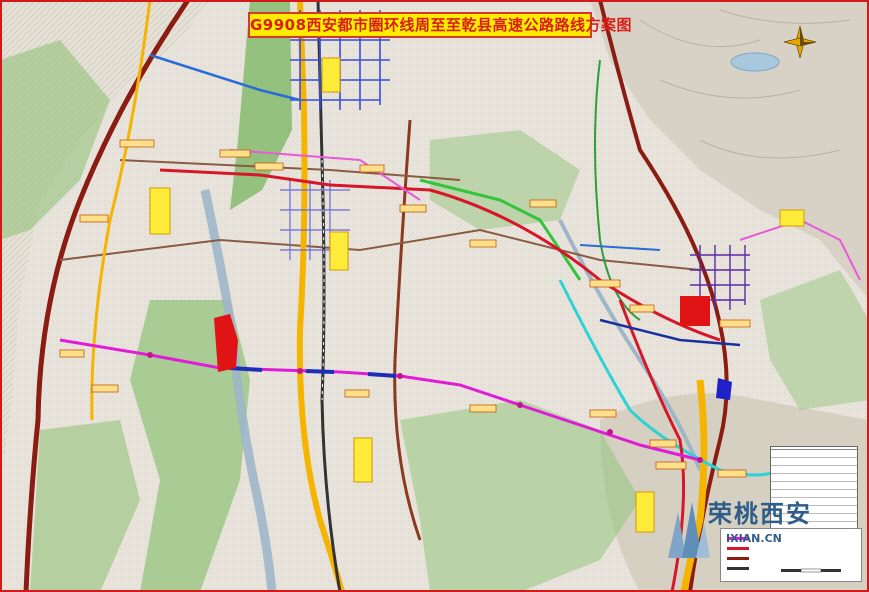 This screenshot has width=869, height=592. Describe the element at coordinates (755, 62) in the screenshot. I see `lake` at that location.